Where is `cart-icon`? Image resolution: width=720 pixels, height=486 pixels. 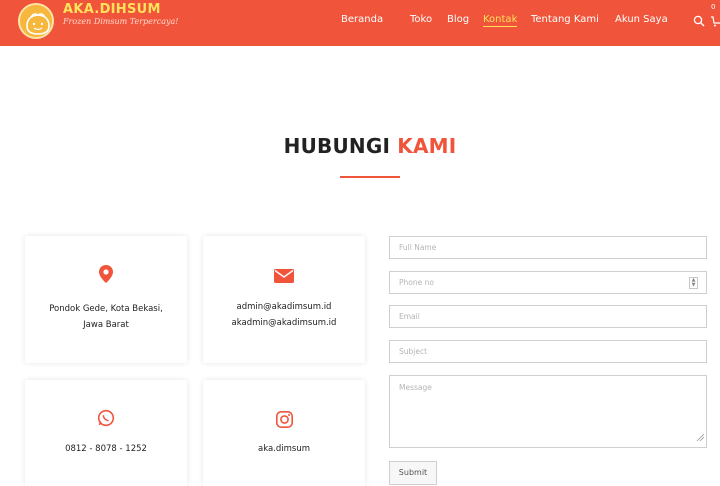 cart-icon is located at coordinates (715, 21).